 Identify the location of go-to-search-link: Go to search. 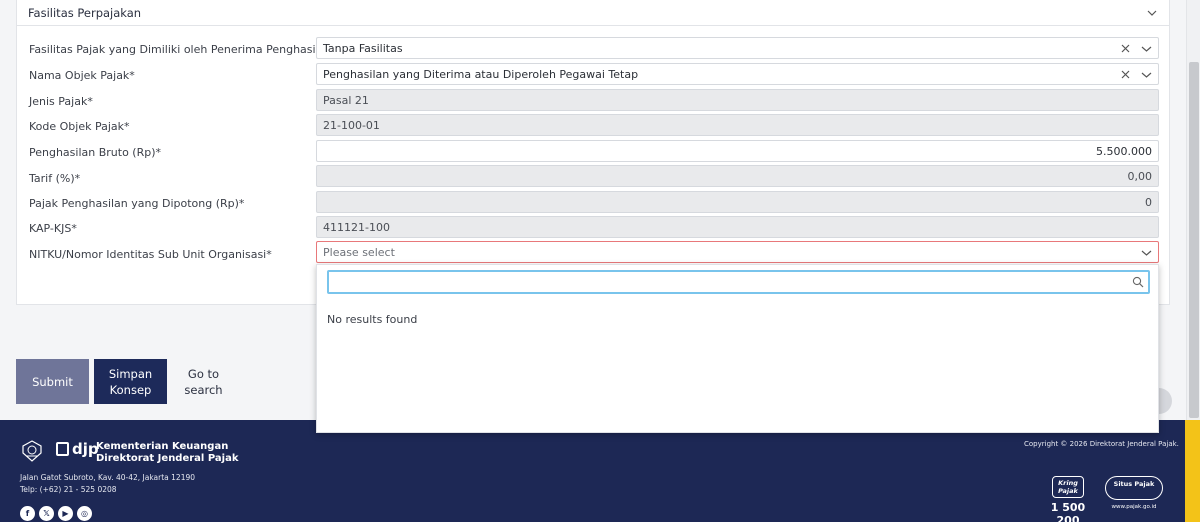
(203, 381).